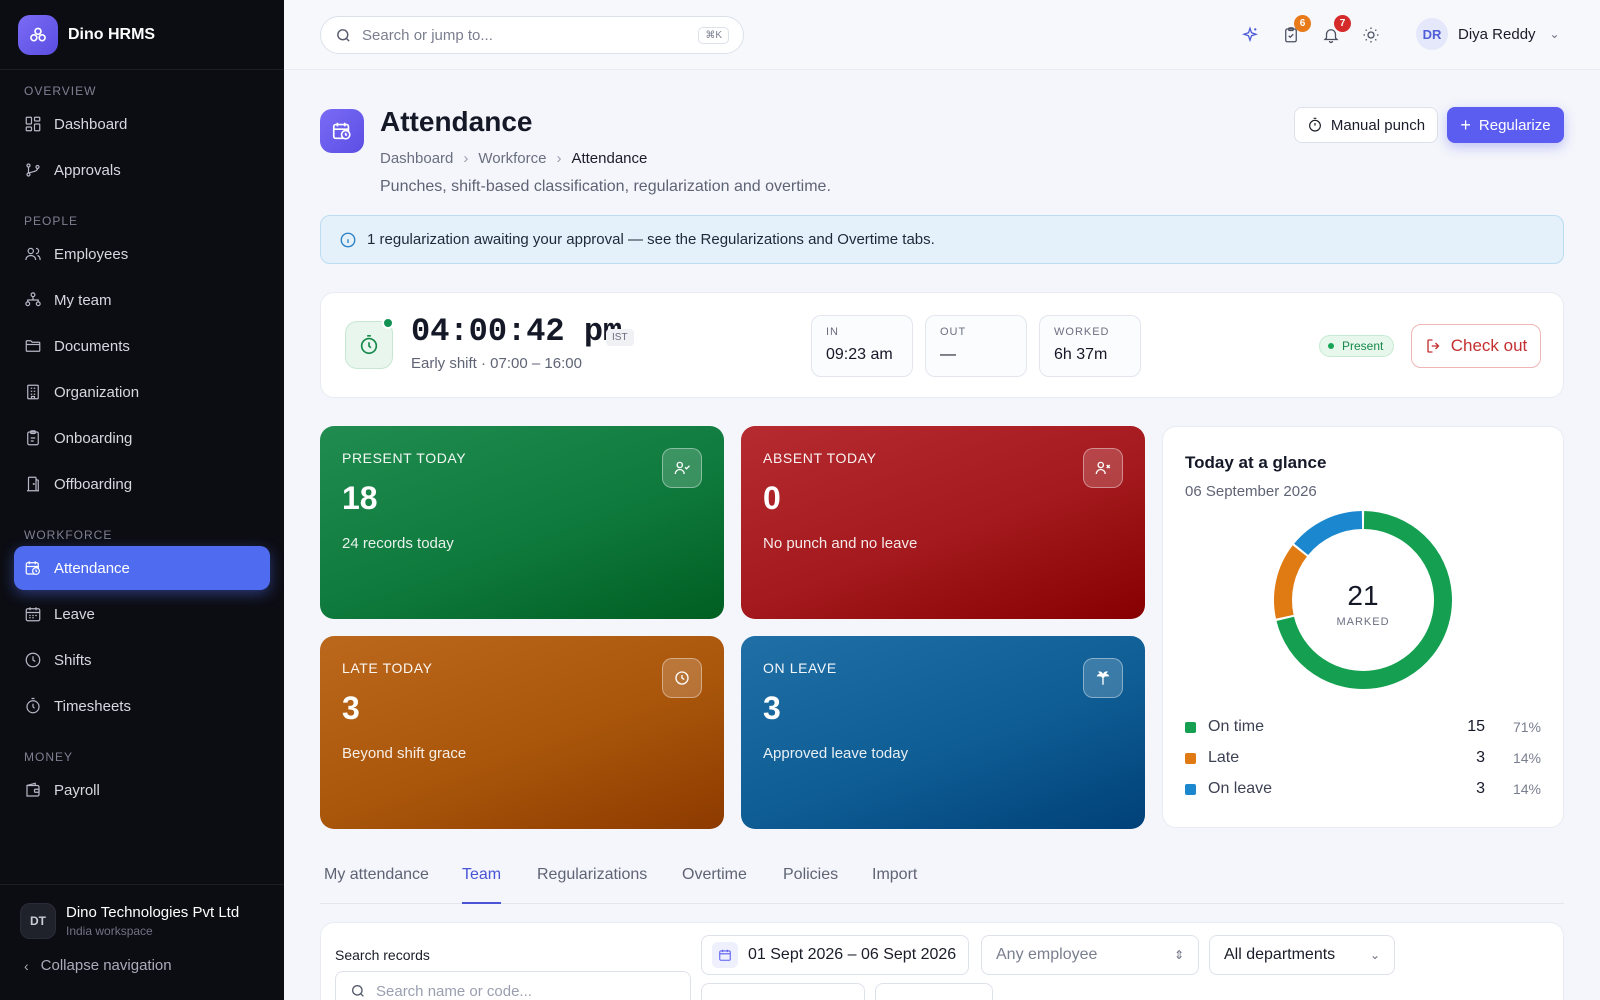 Image resolution: width=1600 pixels, height=1000 pixels. Describe the element at coordinates (1280, 954) in the screenshot. I see `department-select-value: All departments` at that location.